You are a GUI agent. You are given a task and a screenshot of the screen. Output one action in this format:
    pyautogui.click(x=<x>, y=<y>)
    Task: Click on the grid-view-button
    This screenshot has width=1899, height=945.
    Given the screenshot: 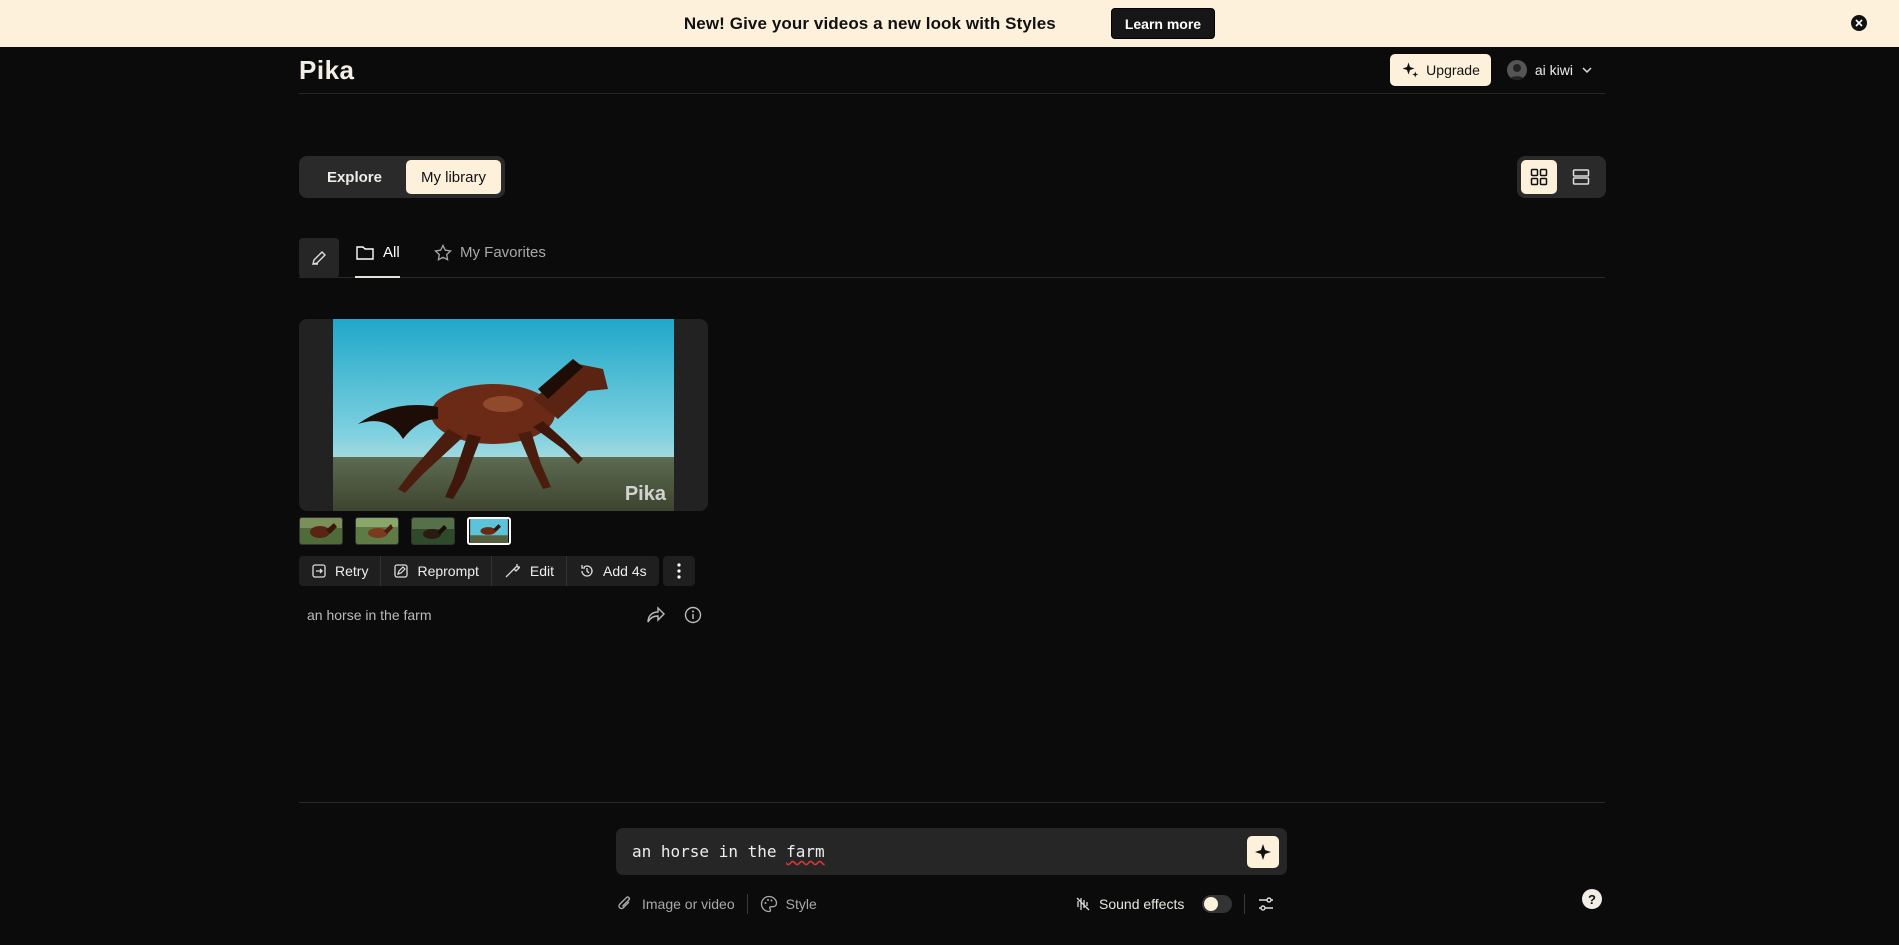 What is the action you would take?
    pyautogui.click(x=1539, y=177)
    